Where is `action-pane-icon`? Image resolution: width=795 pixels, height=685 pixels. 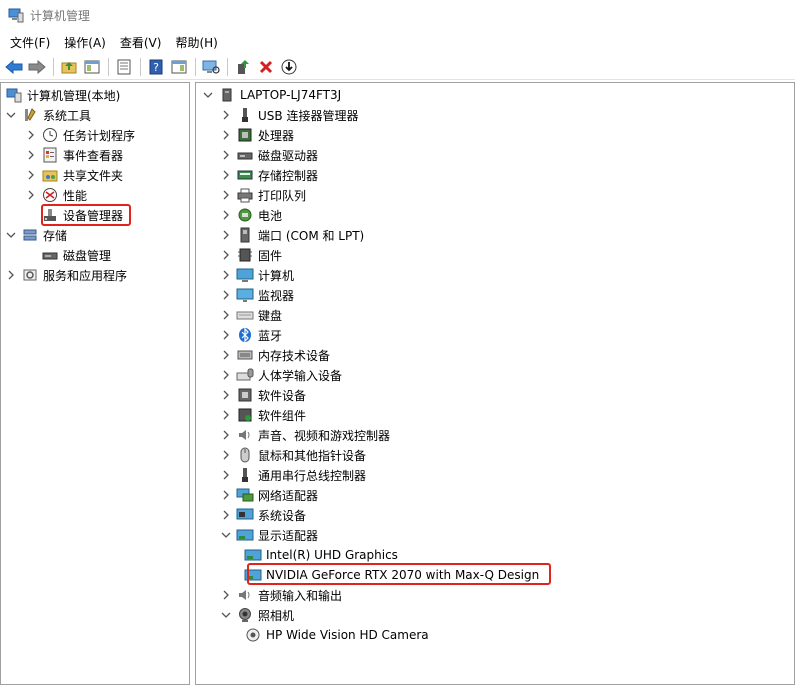
action-pane-icon is located at coordinates (178, 66).